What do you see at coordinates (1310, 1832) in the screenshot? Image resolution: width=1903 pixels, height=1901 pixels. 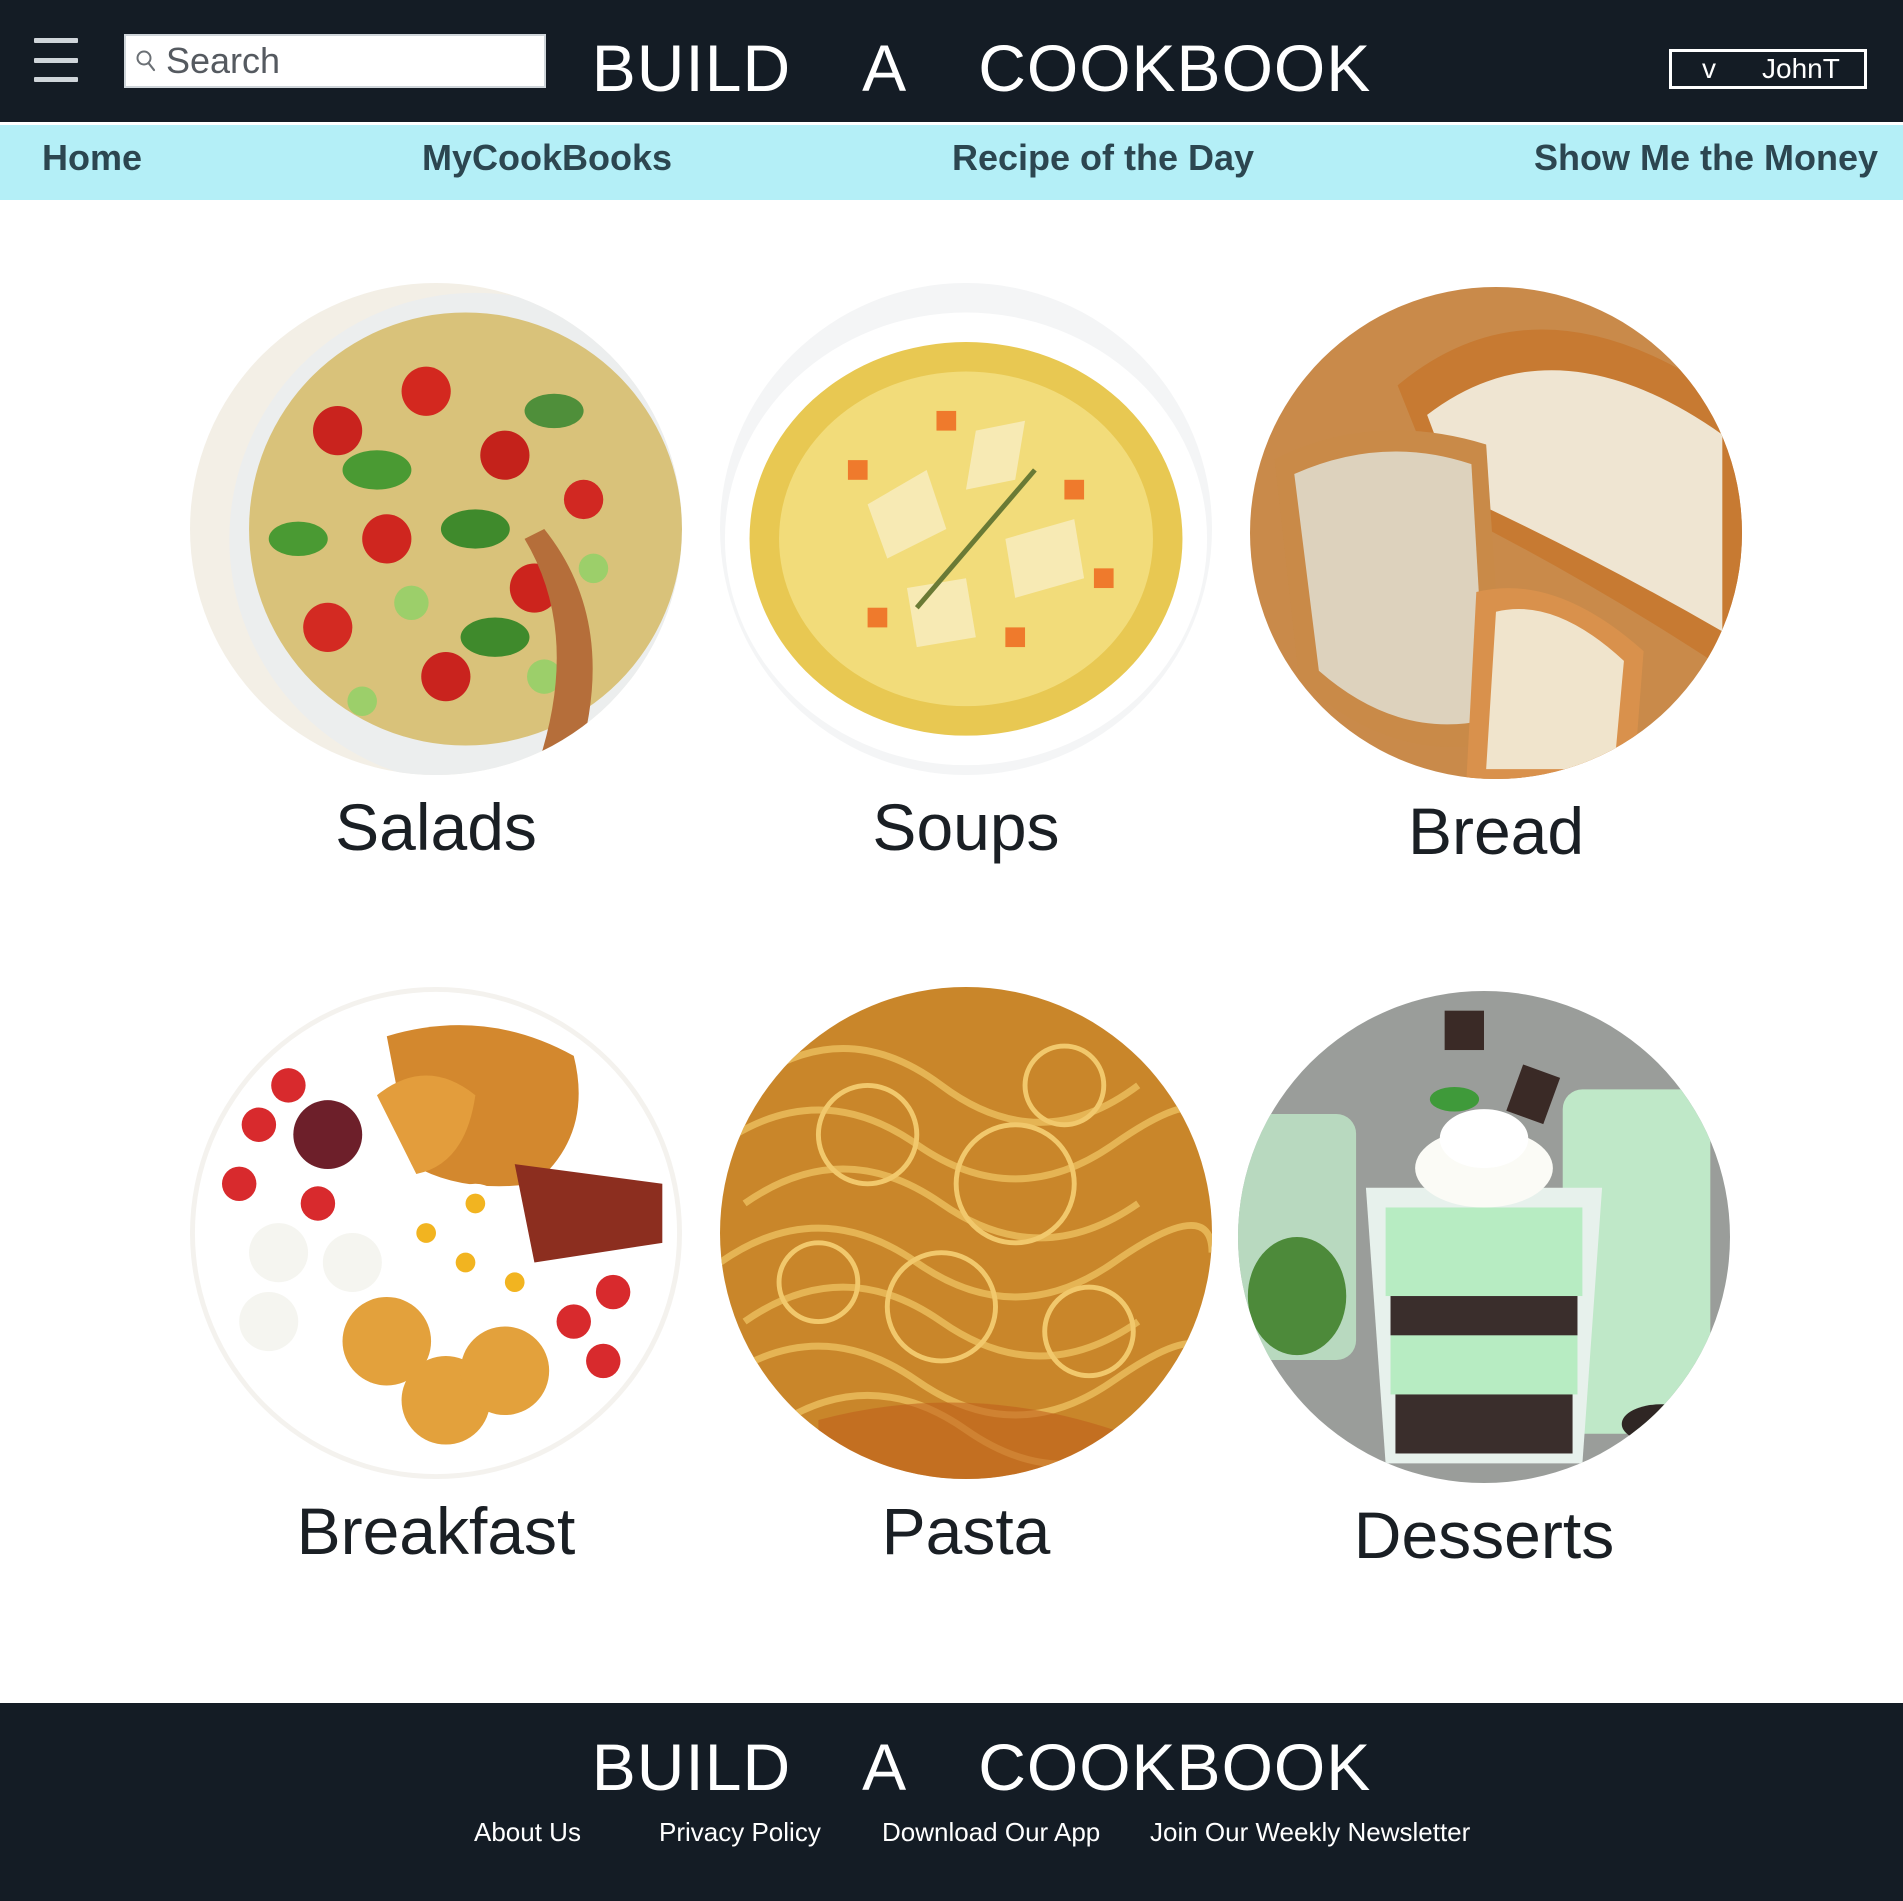 I see `footer-link-newsletter: Join Our Weekly Newsletter` at bounding box center [1310, 1832].